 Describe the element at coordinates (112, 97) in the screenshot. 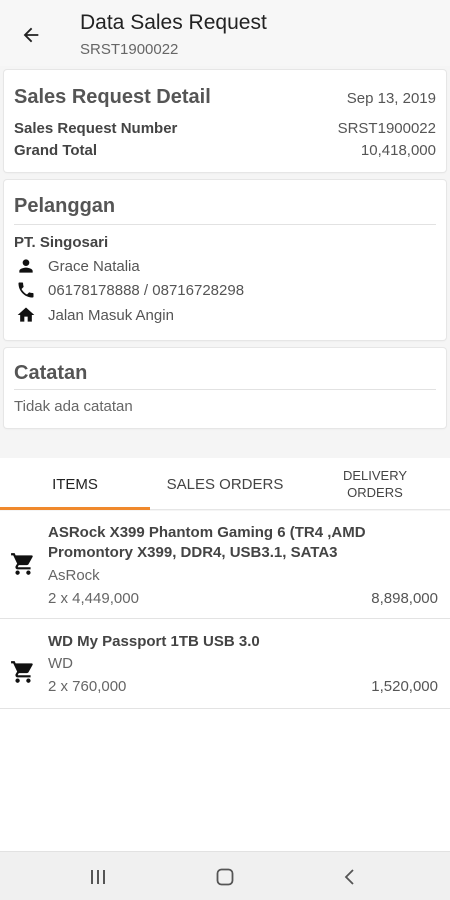

I see `detail-title: Sales Request Detail` at that location.